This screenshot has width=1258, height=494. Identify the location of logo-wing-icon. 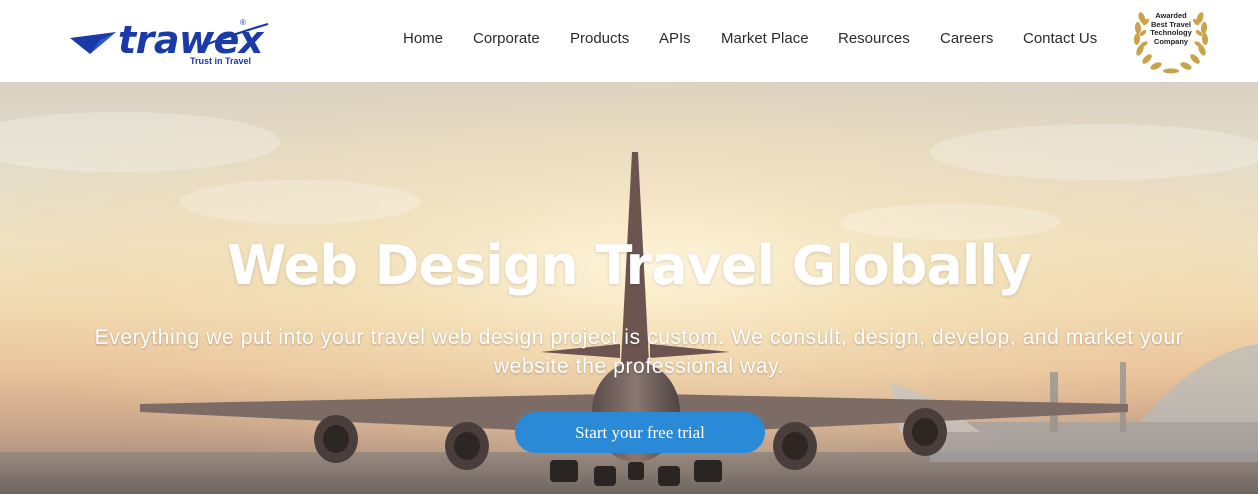
(93, 43).